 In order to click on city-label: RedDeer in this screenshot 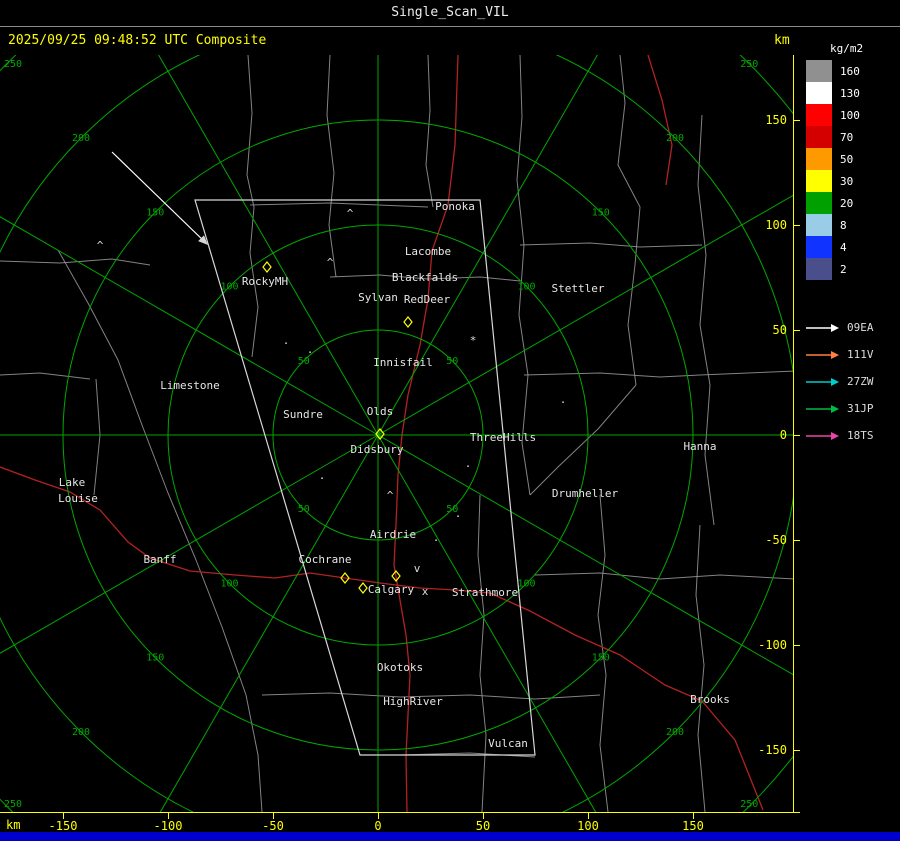, I will do `click(427, 299)`.